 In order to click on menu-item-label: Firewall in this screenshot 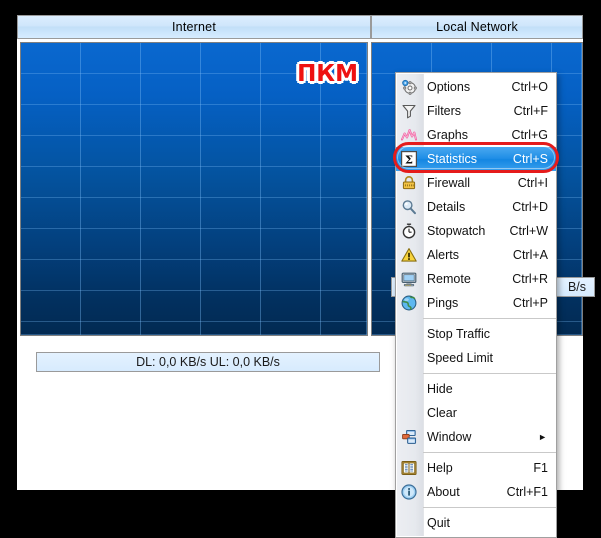, I will do `click(449, 183)`.